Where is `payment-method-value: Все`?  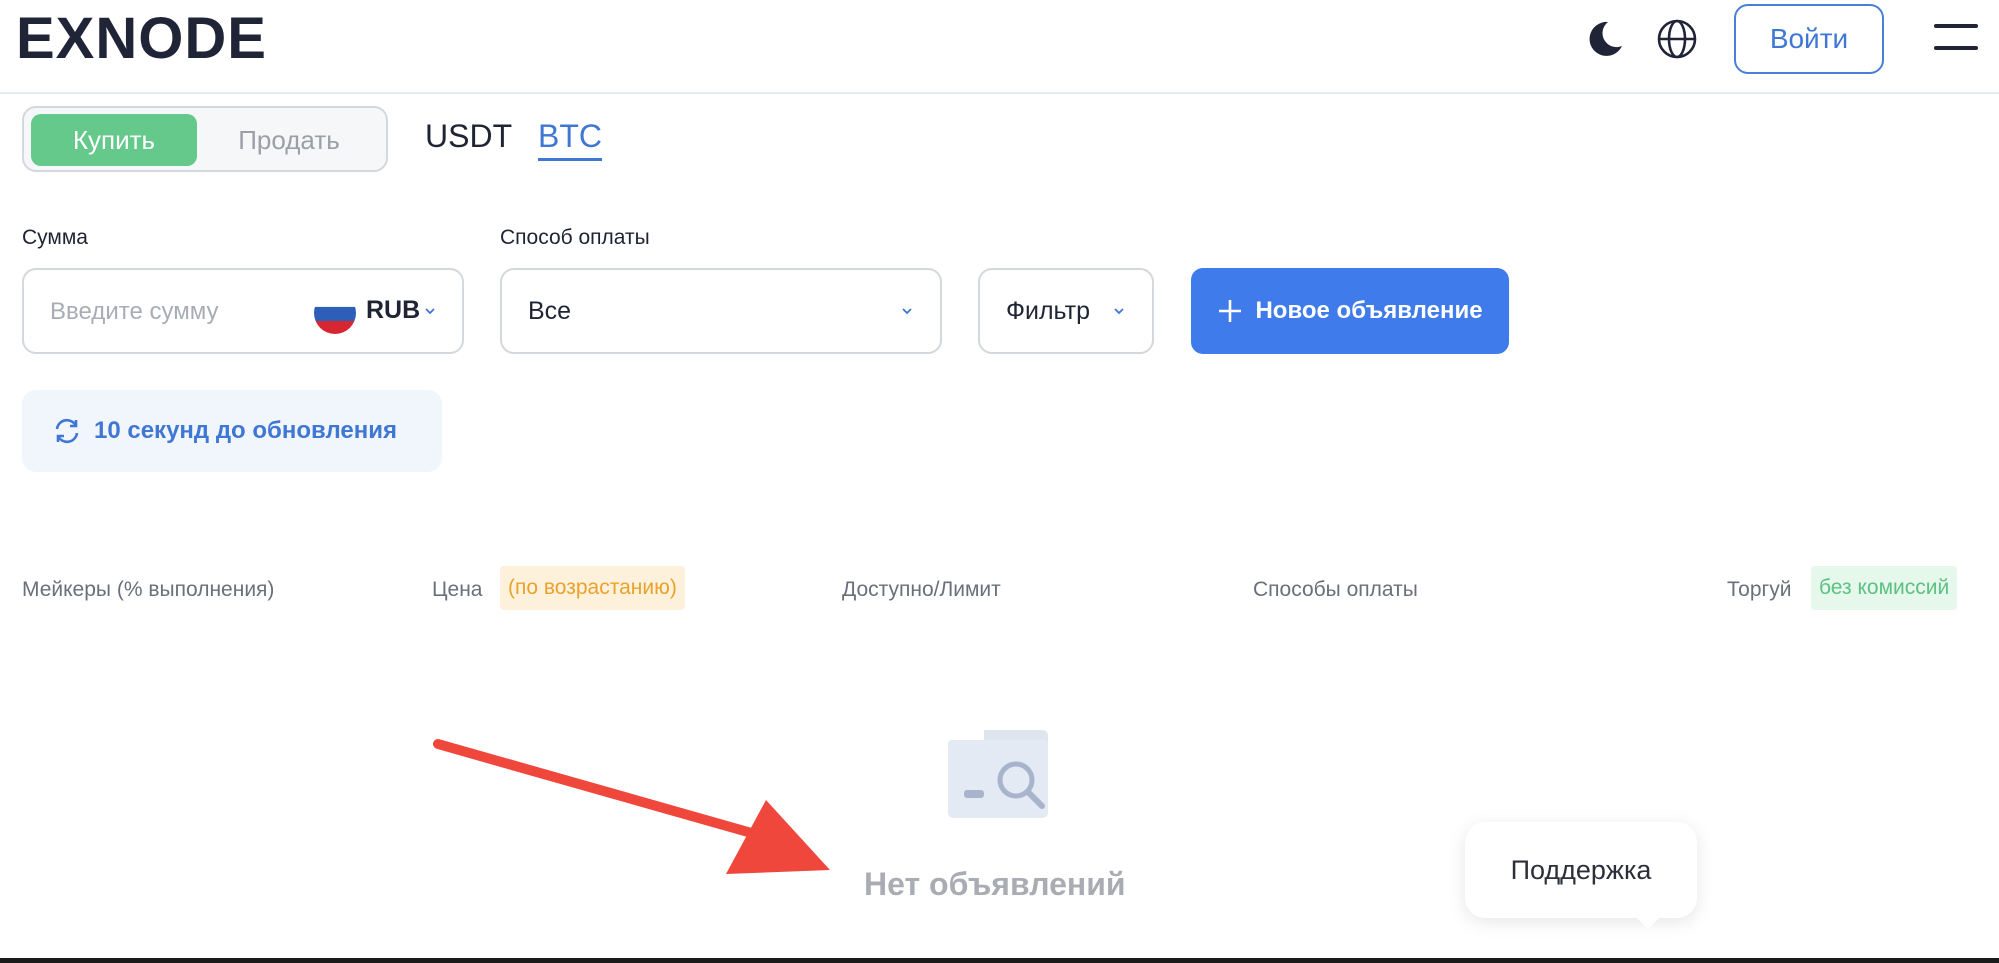 payment-method-value: Все is located at coordinates (550, 311).